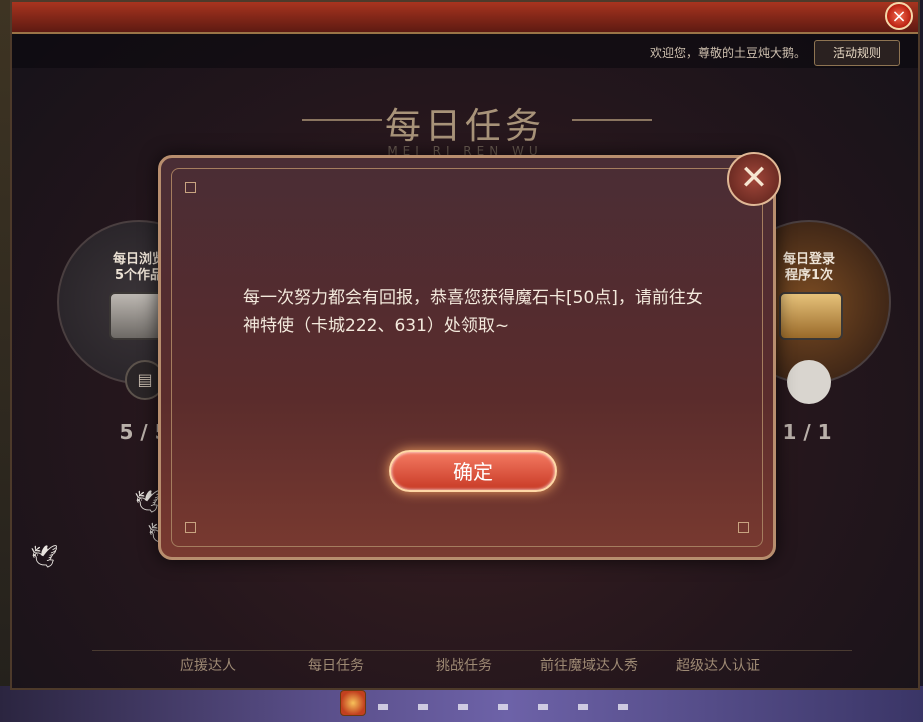 The width and height of the screenshot is (923, 722). What do you see at coordinates (465, 18) in the screenshot?
I see `window-title-bar` at bounding box center [465, 18].